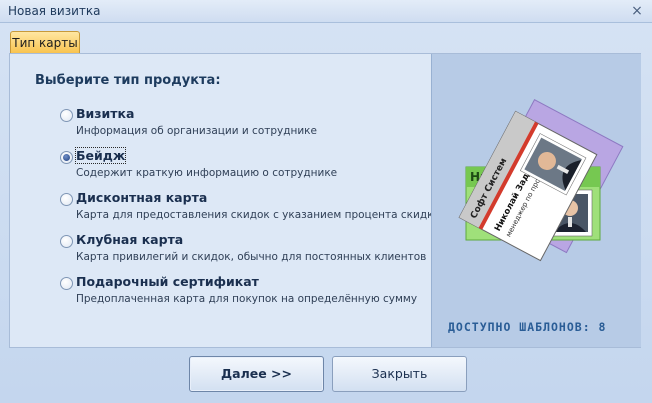 The height and width of the screenshot is (403, 652). What do you see at coordinates (100, 155) in the screenshot?
I see `option-title: Бейдж` at bounding box center [100, 155].